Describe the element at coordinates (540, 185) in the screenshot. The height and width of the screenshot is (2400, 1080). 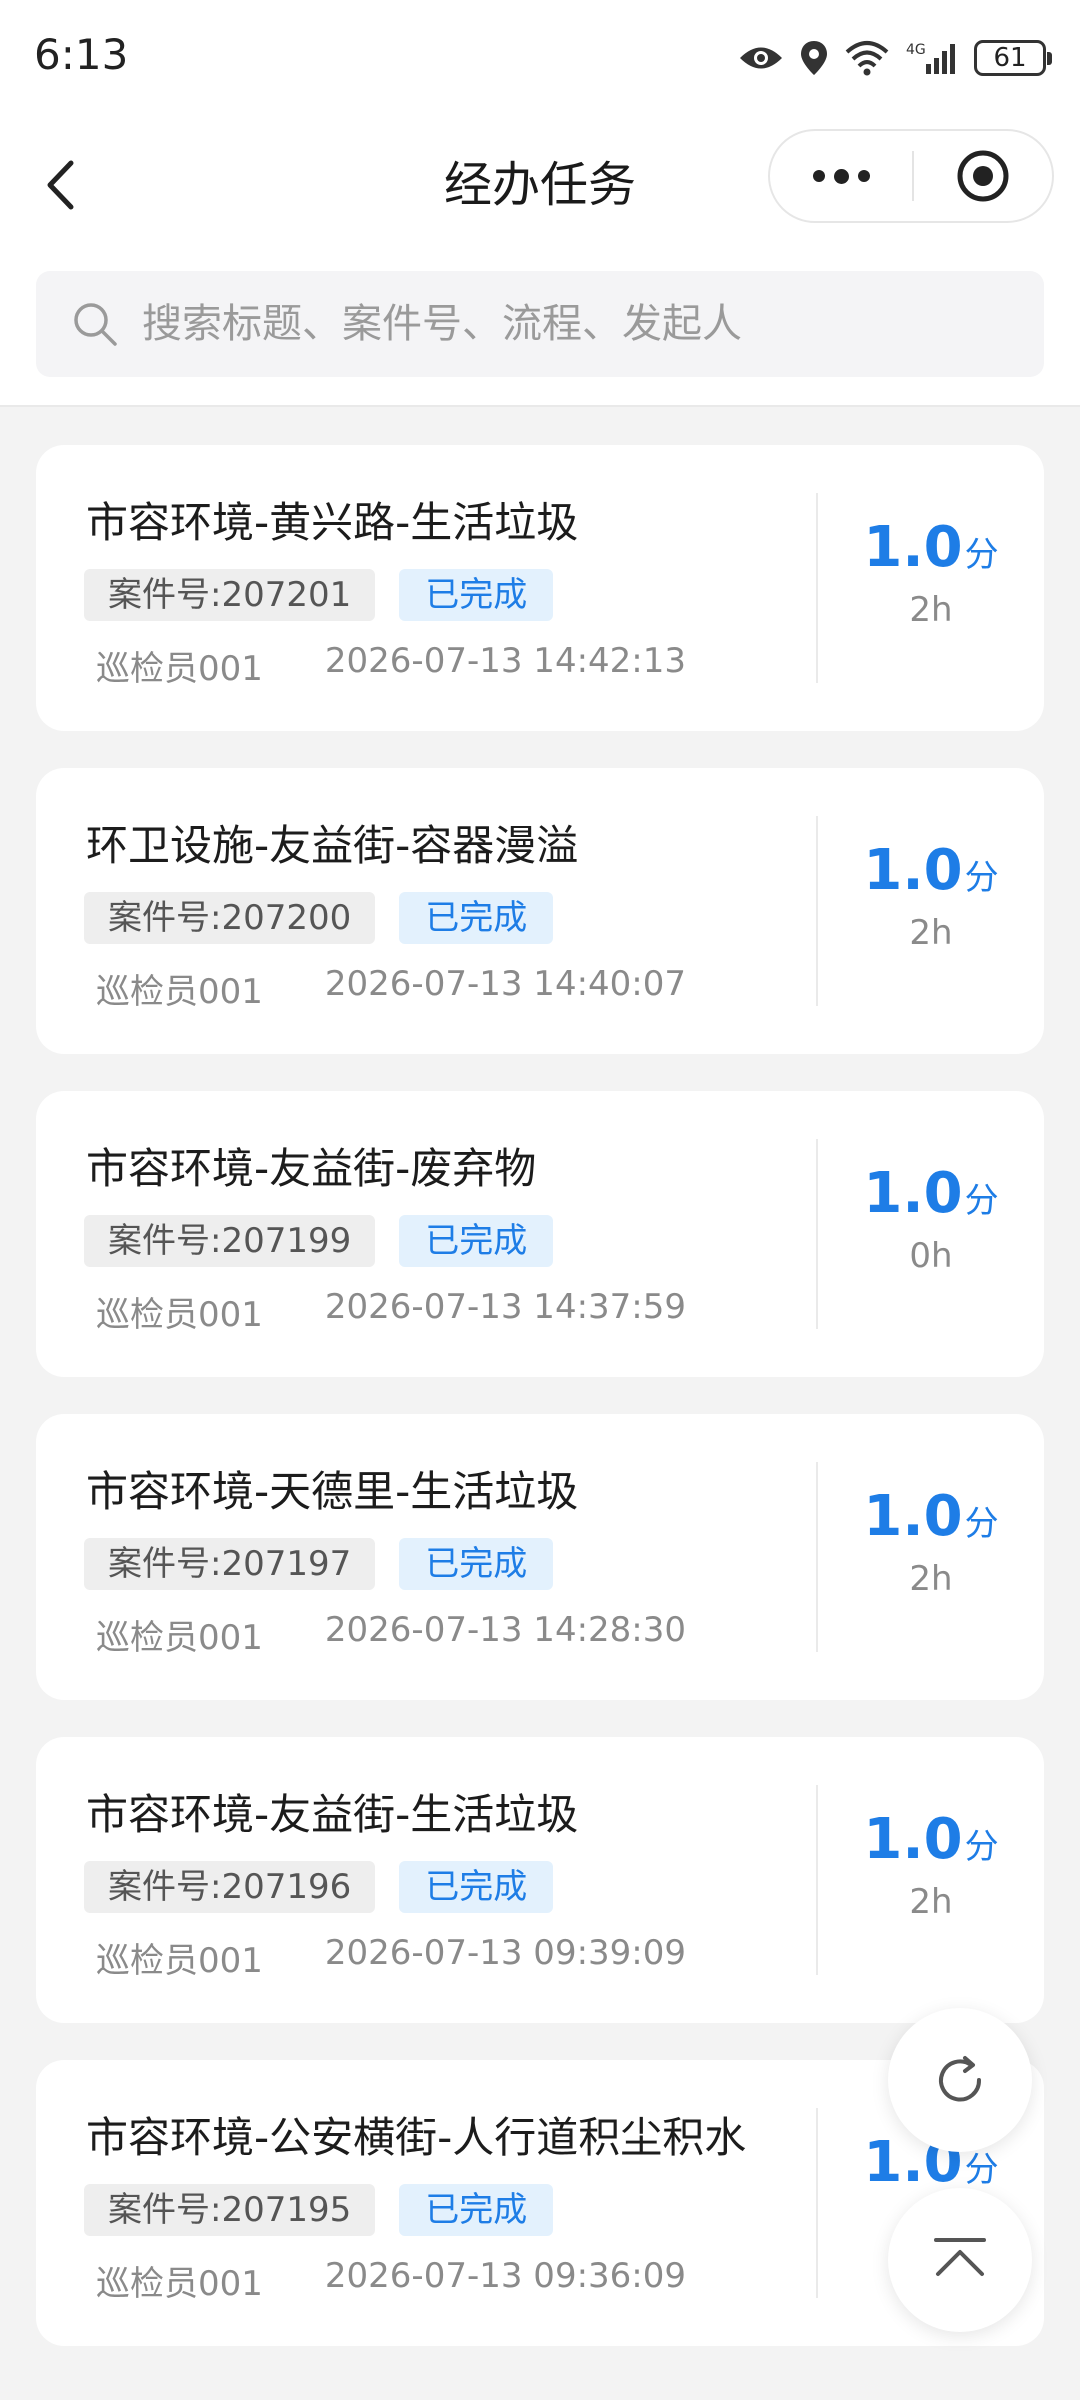
I see `nav-header: 经办任务` at that location.